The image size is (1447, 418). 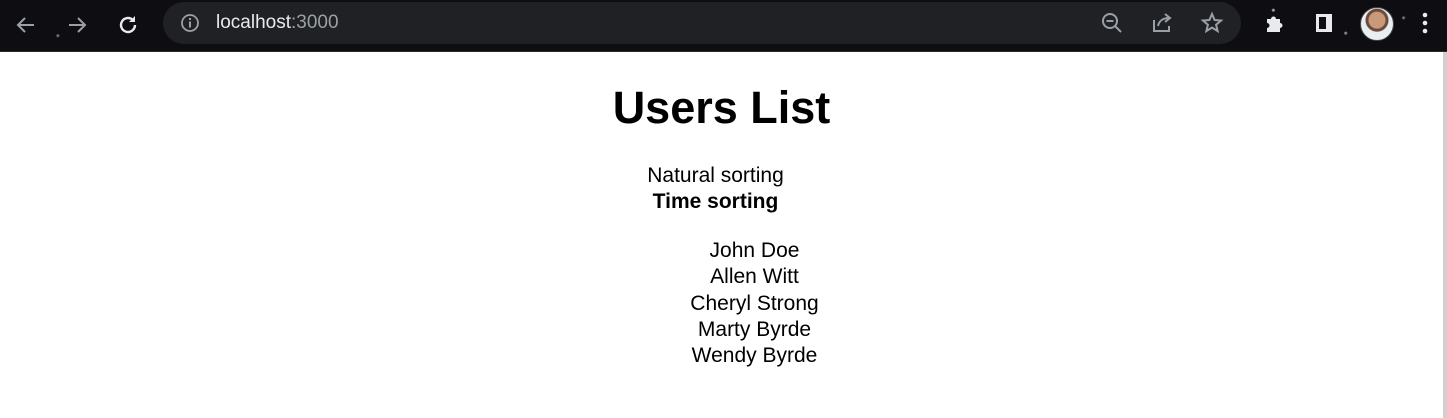 What do you see at coordinates (754, 303) in the screenshot?
I see `list-item: Cheryl Strong` at bounding box center [754, 303].